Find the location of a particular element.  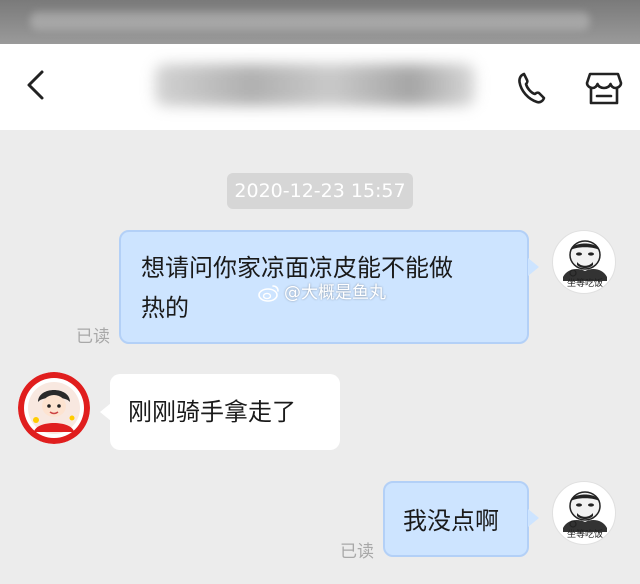

phone-icon is located at coordinates (532, 88).